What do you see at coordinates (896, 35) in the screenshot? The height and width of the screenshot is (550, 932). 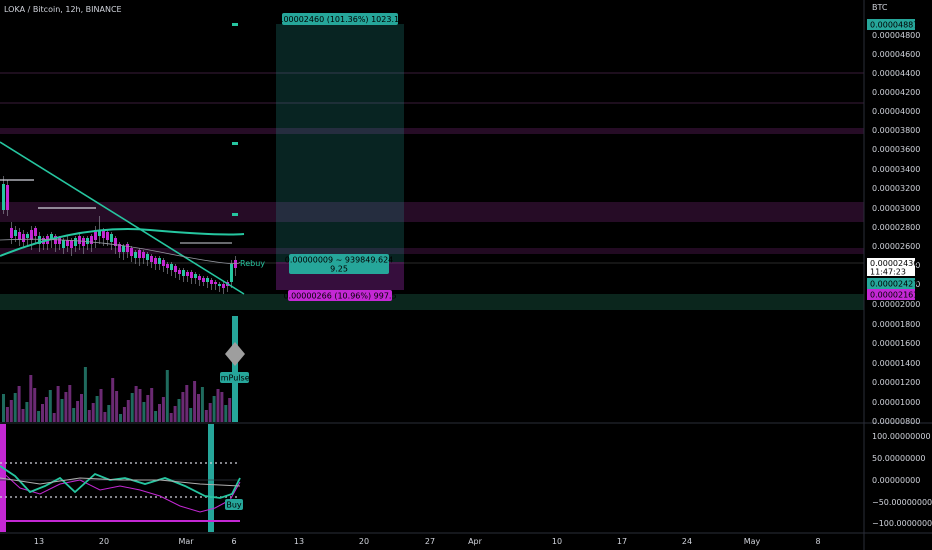 I see `price-tick-label: 0.00004800` at bounding box center [896, 35].